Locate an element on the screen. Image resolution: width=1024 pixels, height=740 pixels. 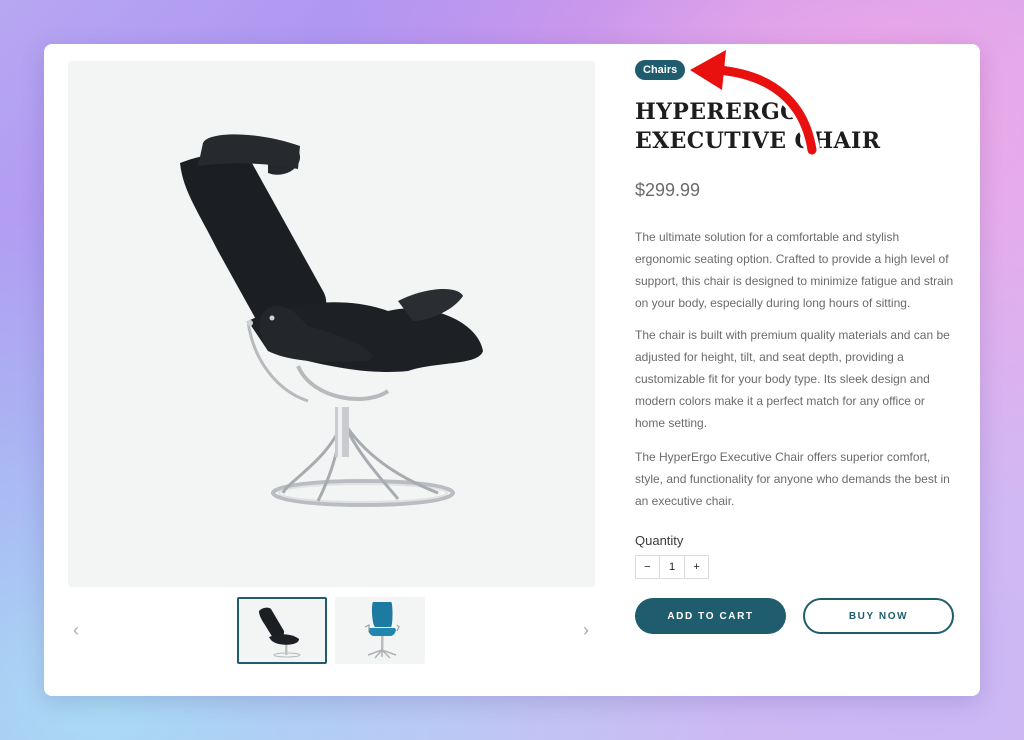
category-badge: Chairs is located at coordinates (660, 70).